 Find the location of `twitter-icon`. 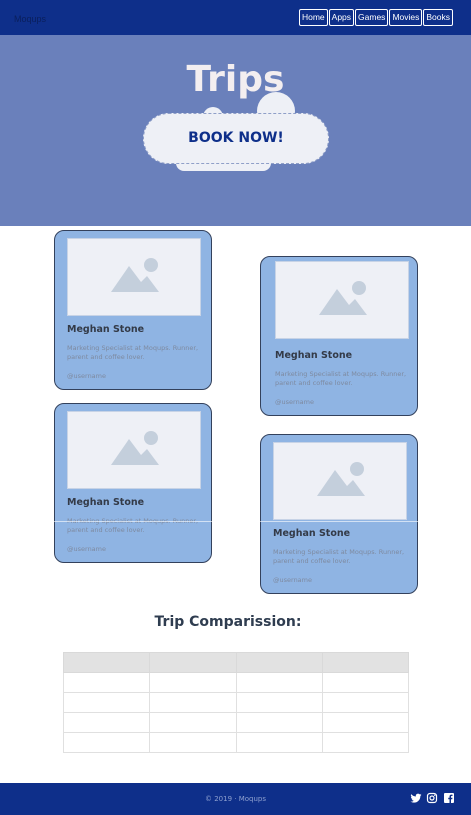

twitter-icon is located at coordinates (416, 798).